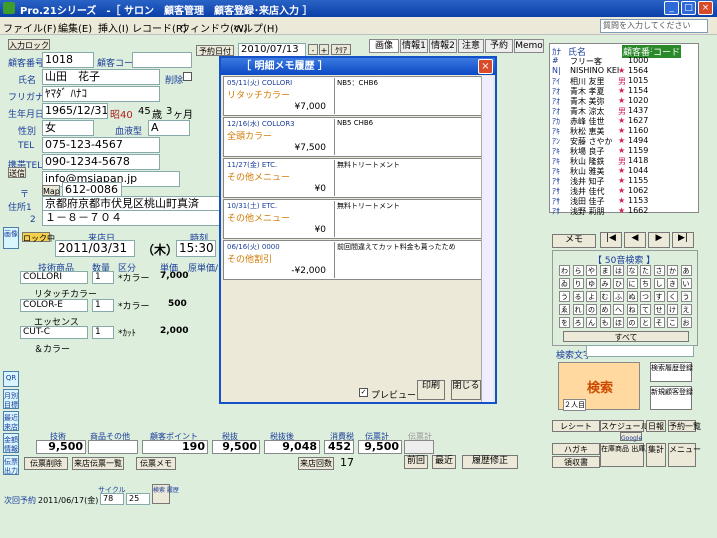 This screenshot has height=538, width=717. What do you see at coordinates (672, 283) in the screenshot?
I see `kana-button: き` at bounding box center [672, 283].